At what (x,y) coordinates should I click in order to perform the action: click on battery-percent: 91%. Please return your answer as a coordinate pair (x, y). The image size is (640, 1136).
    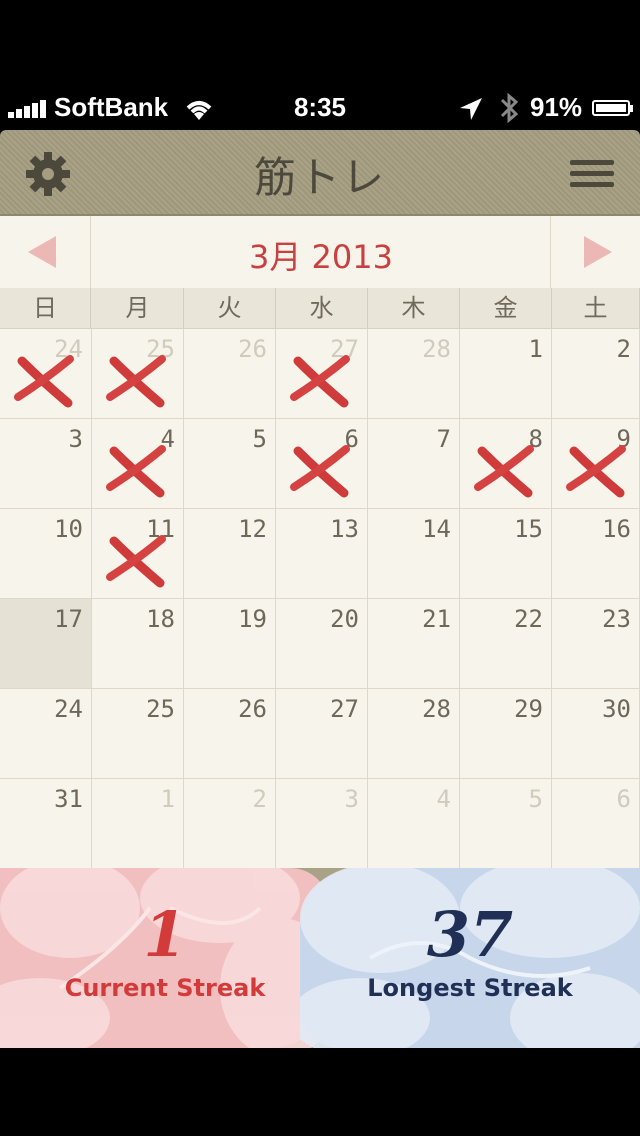
    Looking at the image, I should click on (556, 107).